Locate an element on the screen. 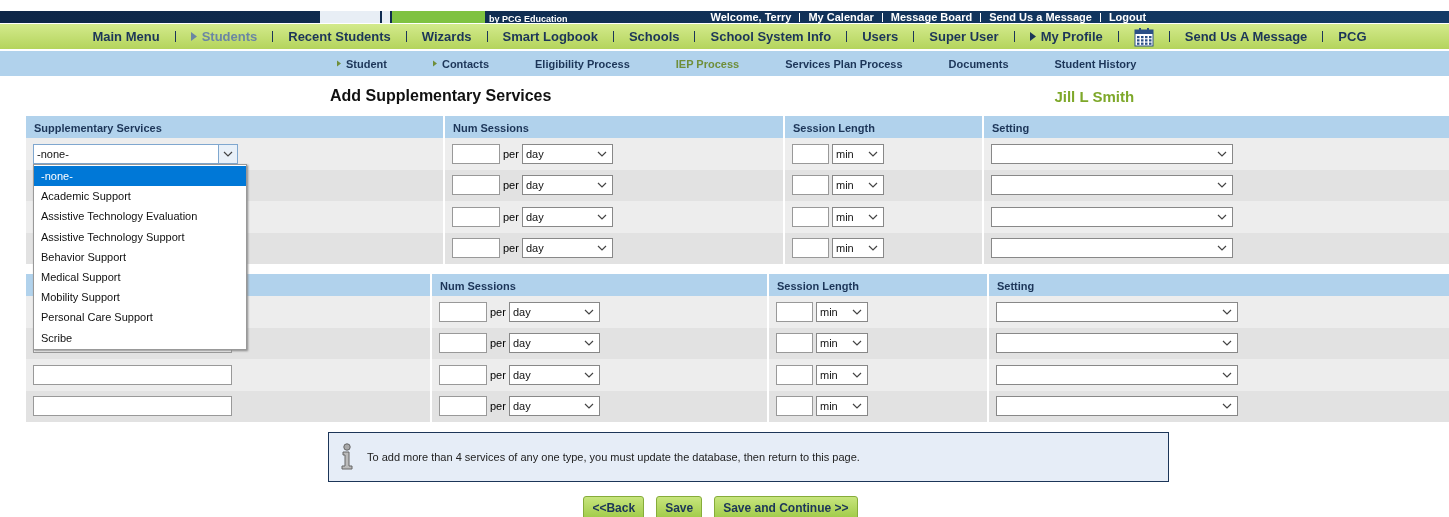 The width and height of the screenshot is (1449, 517). form-button: Save is located at coordinates (679, 506).